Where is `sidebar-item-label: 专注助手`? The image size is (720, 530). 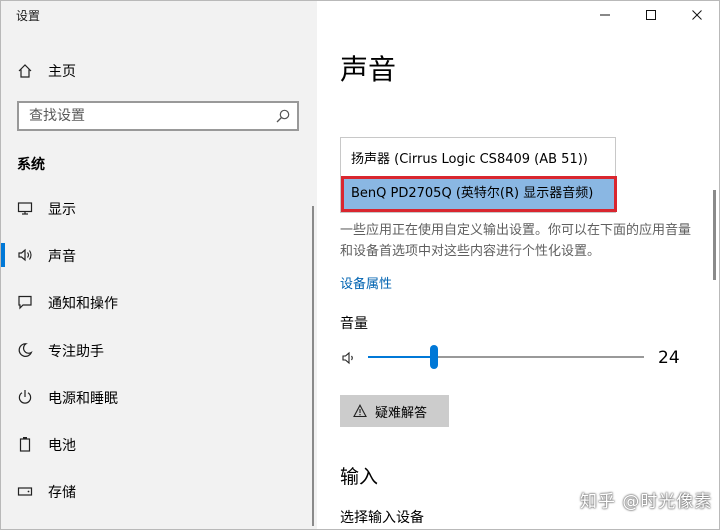
sidebar-item-label: 专注助手 is located at coordinates (76, 352).